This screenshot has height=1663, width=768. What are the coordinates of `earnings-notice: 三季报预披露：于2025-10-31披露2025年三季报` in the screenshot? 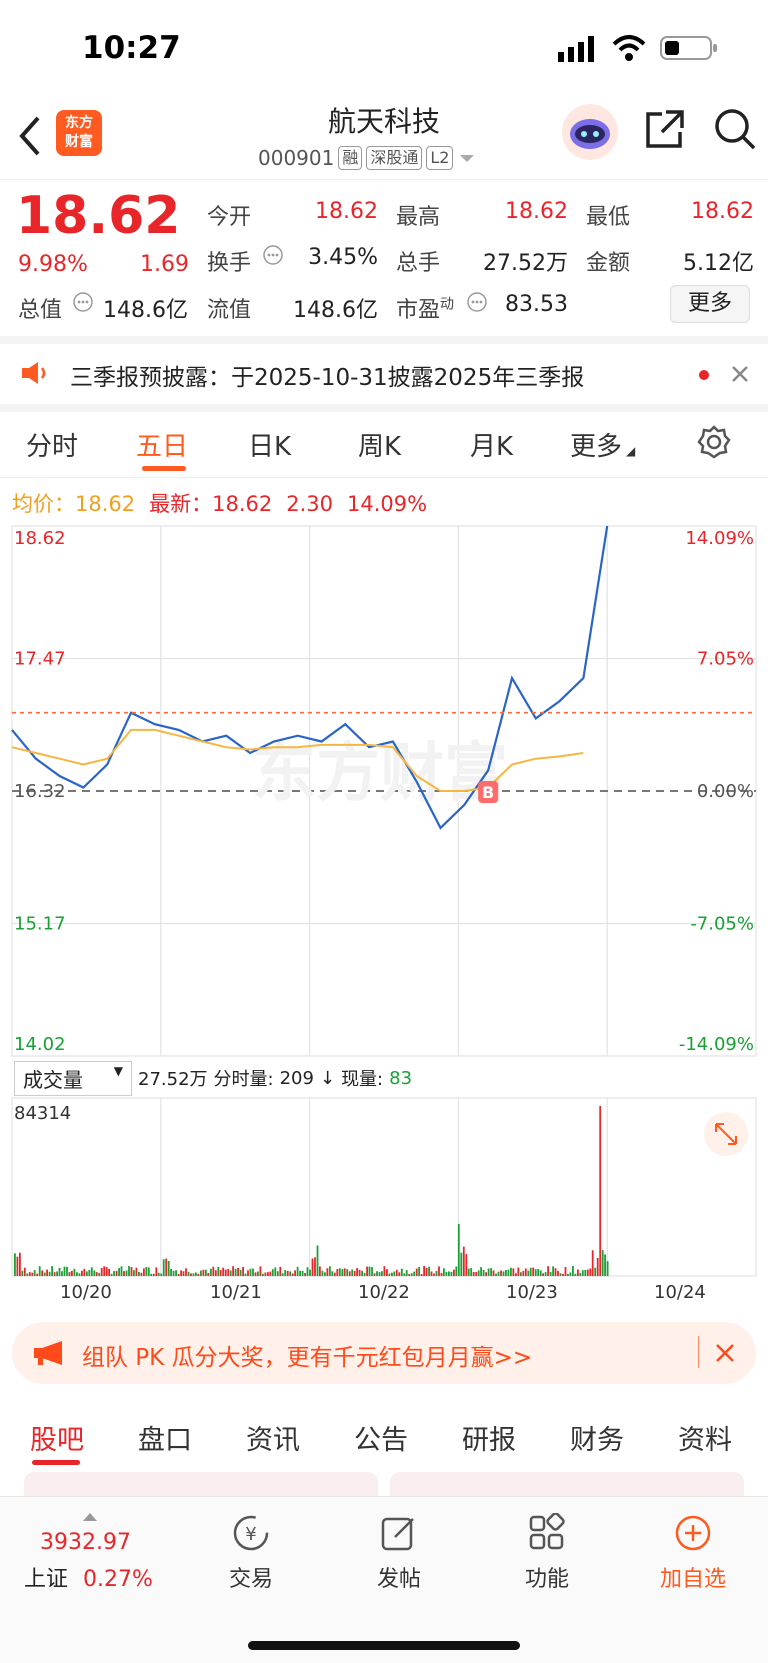 It's located at (384, 373).